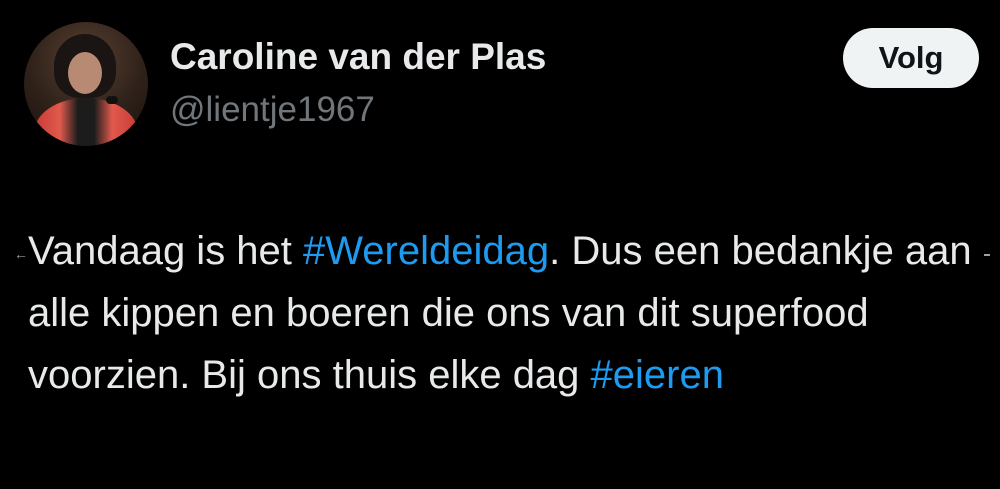  I want to click on avatar, so click(86, 84).